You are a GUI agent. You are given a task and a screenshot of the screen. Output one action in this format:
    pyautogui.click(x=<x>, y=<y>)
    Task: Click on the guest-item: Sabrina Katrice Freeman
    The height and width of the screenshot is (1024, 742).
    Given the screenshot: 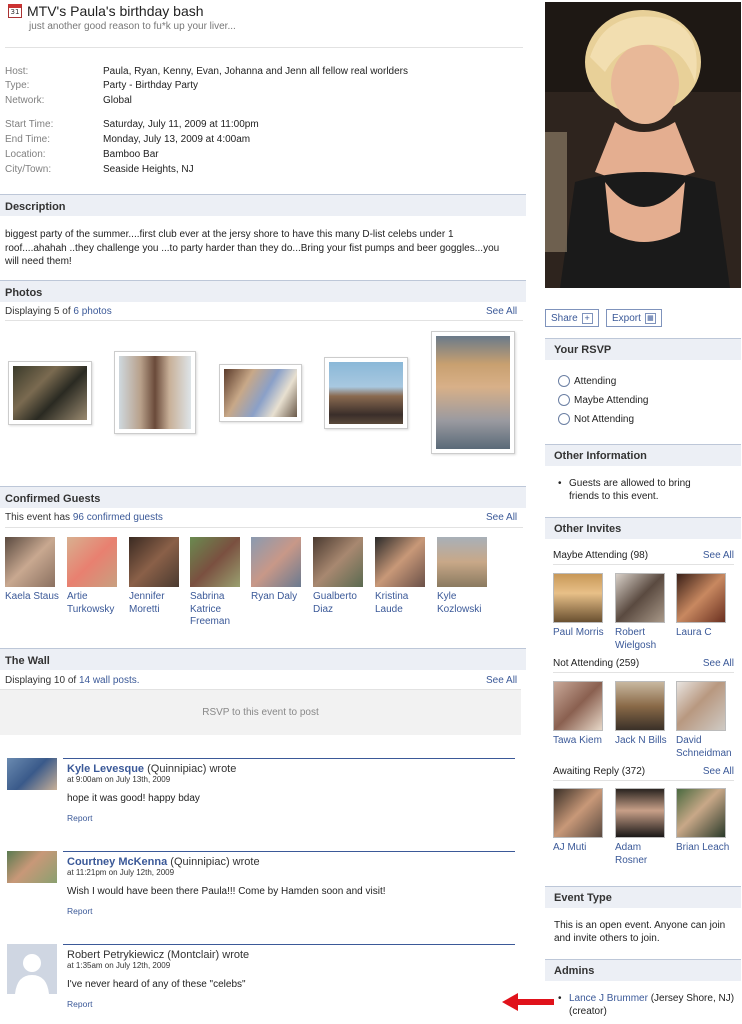 What is the action you would take?
    pyautogui.click(x=221, y=583)
    